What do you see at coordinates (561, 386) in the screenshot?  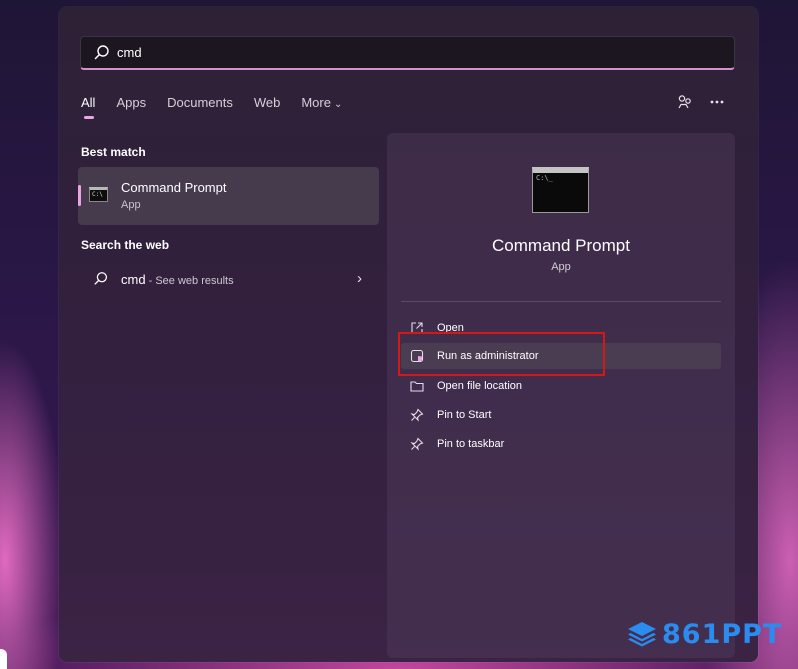 I see `action-open-file-location: Open file location` at bounding box center [561, 386].